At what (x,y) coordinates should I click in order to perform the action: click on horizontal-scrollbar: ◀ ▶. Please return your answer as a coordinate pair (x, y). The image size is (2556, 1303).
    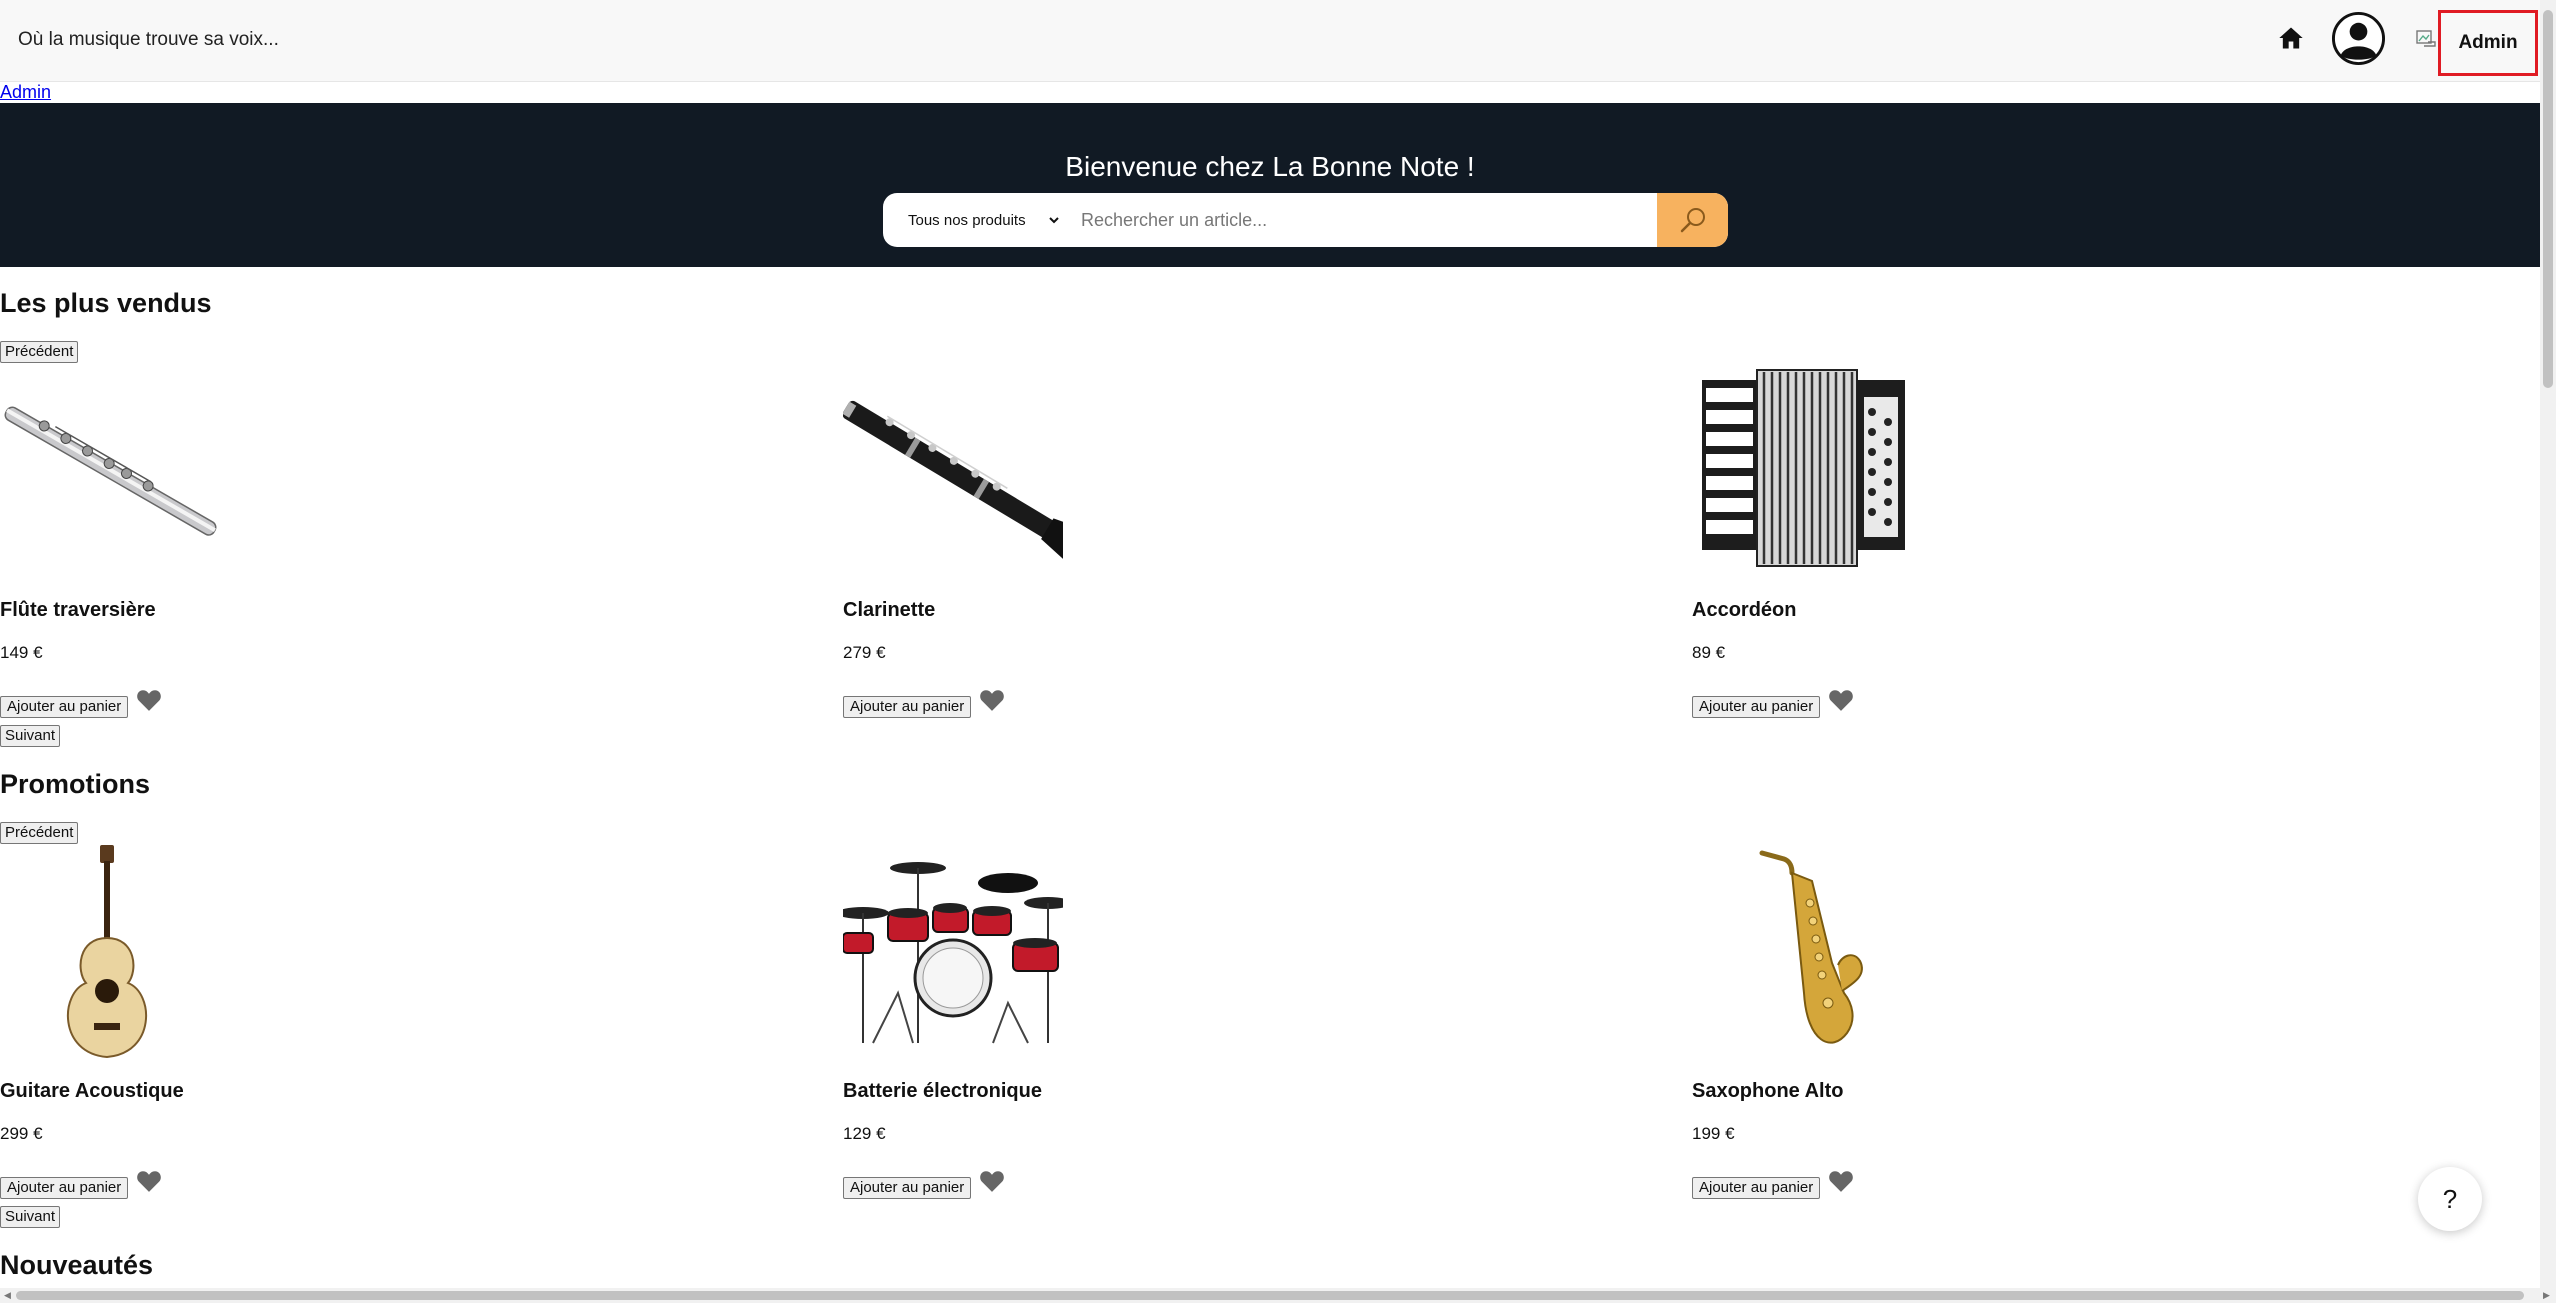
    Looking at the image, I should click on (1278, 1295).